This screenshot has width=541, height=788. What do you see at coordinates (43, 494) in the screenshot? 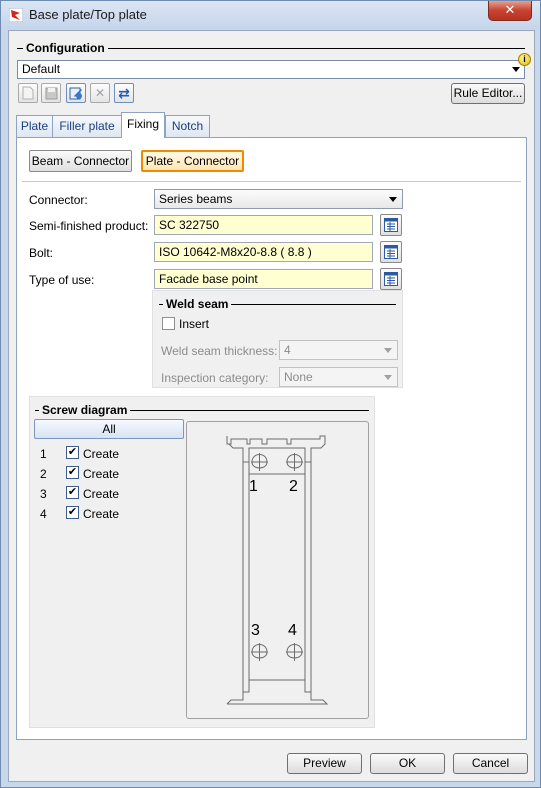
I see `screw-number: 3` at bounding box center [43, 494].